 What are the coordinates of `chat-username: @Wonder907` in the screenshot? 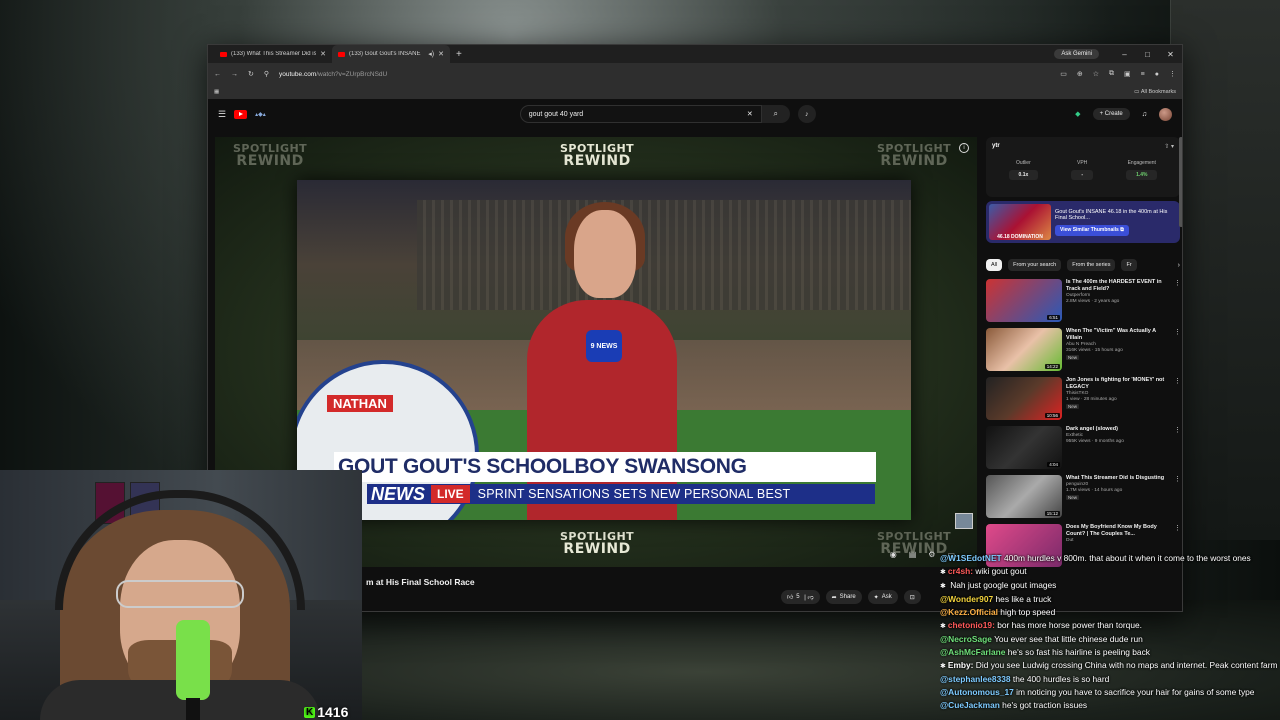 It's located at (966, 599).